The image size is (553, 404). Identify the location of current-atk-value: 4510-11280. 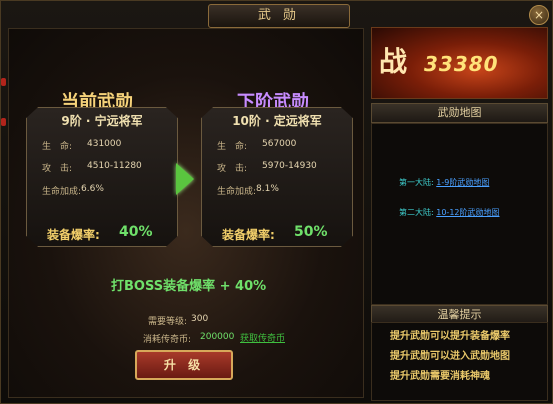
(114, 166).